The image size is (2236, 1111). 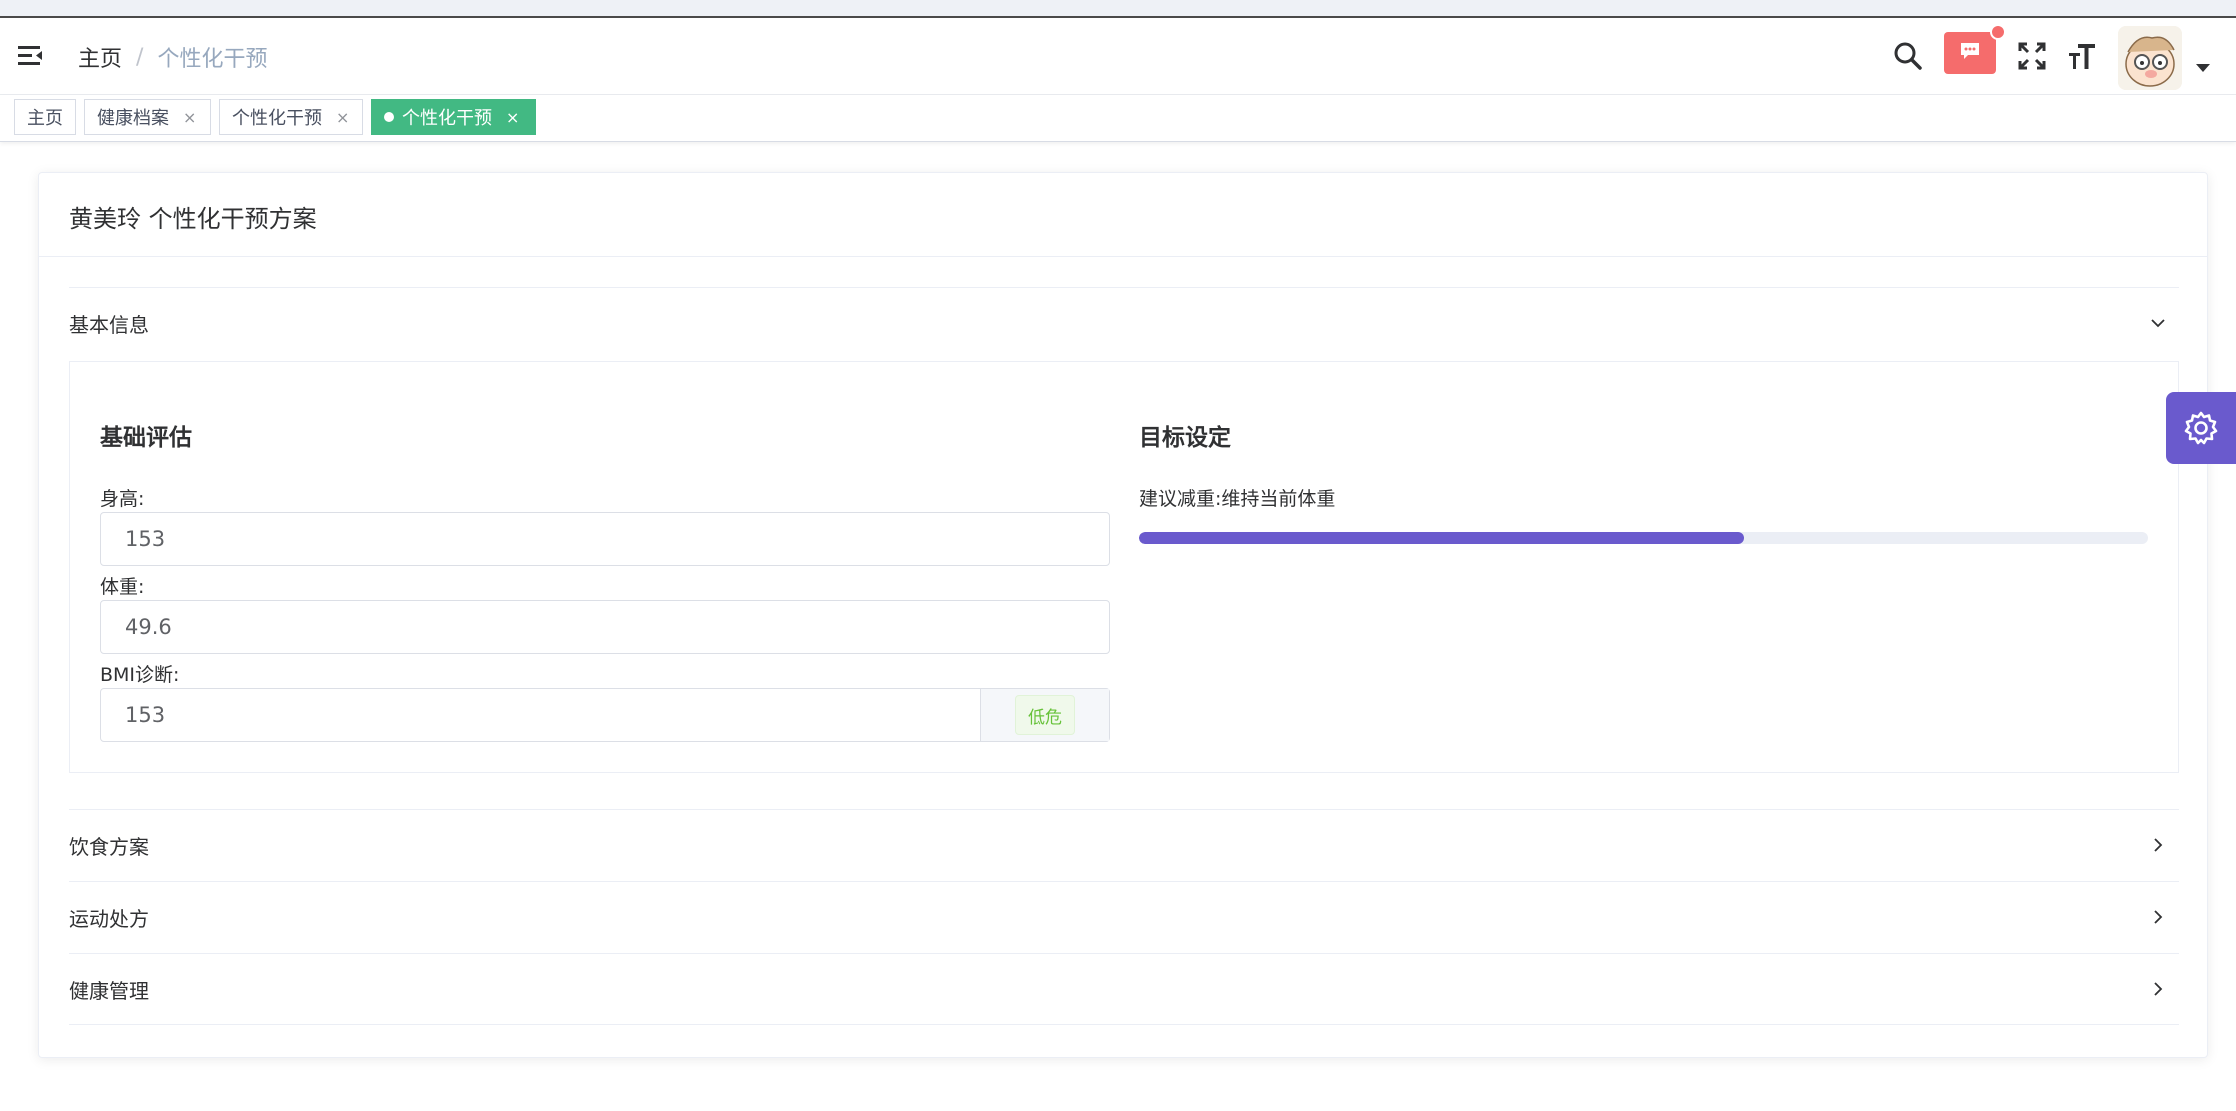 I want to click on active-dot-icon, so click(x=389, y=117).